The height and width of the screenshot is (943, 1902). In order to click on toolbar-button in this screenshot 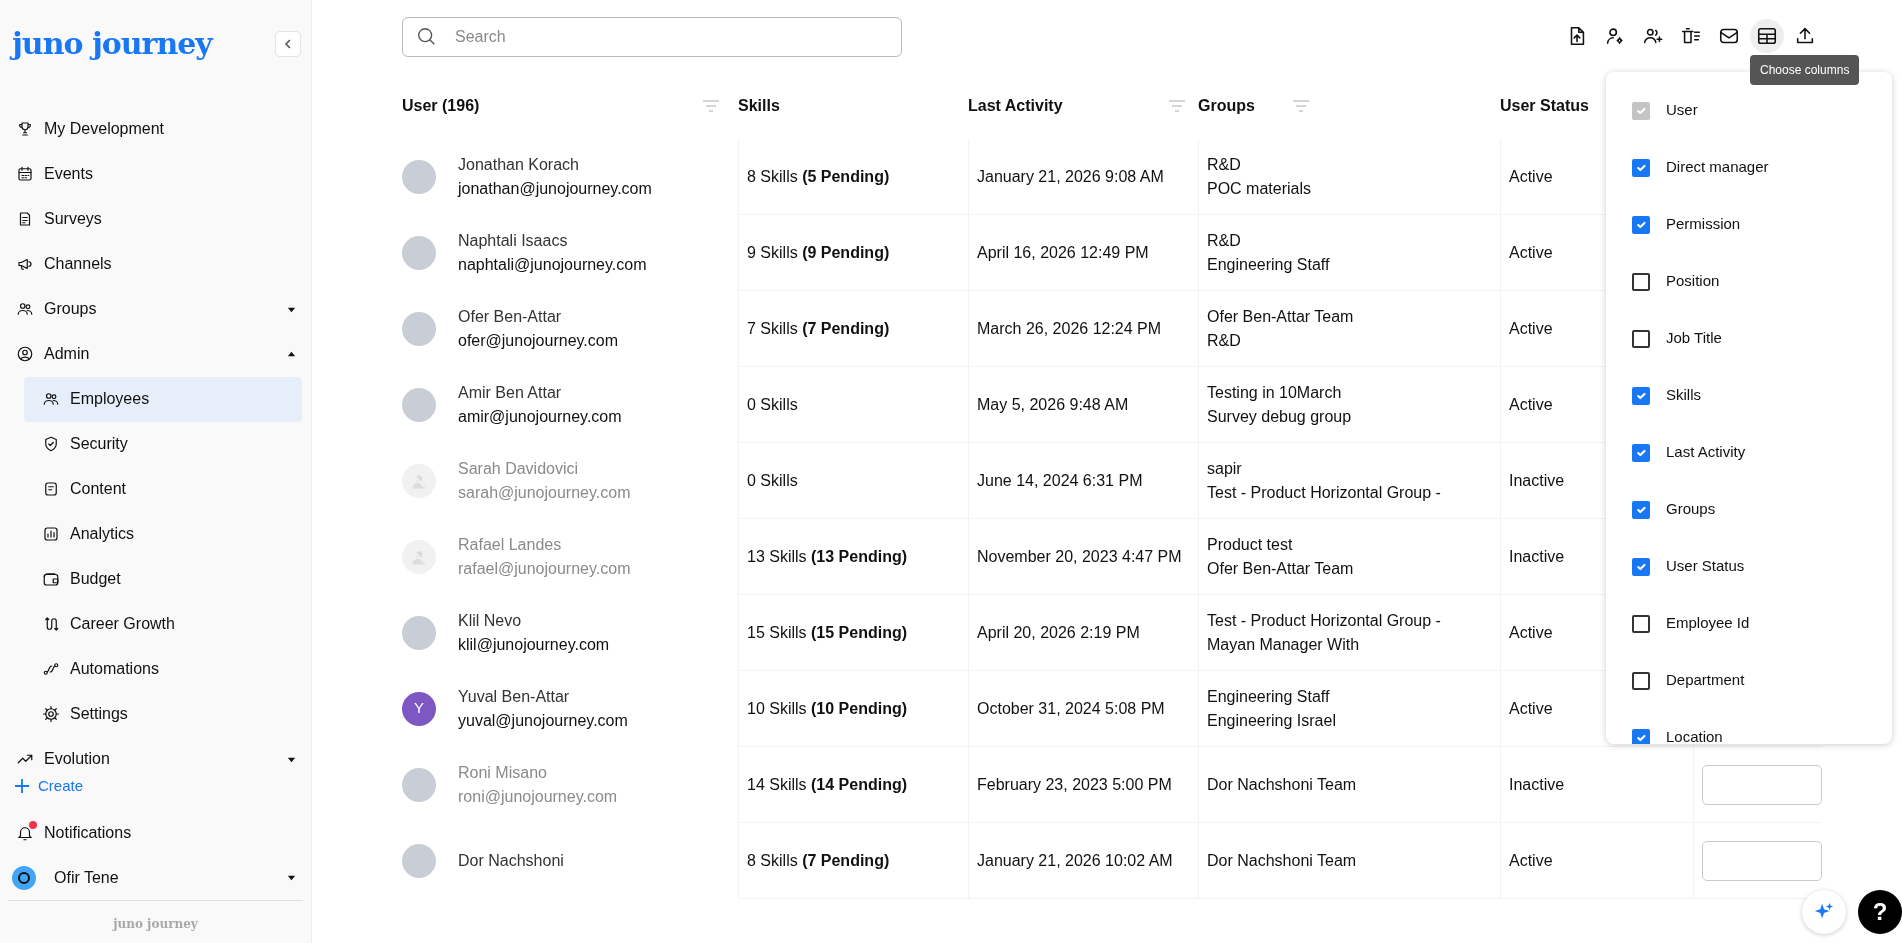, I will do `click(1767, 36)`.